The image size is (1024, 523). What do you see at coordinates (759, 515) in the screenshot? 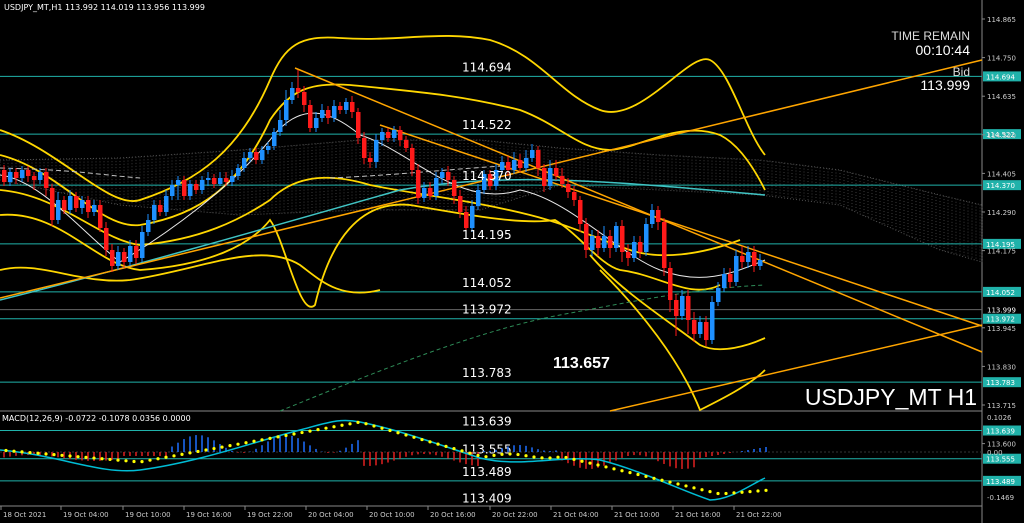
I see `time-axis-label: 21 Oct 22:00` at bounding box center [759, 515].